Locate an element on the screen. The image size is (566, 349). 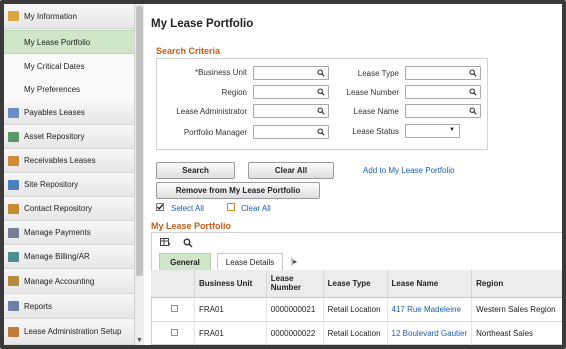
business-unit-label: *Business Unit is located at coordinates (220, 72).